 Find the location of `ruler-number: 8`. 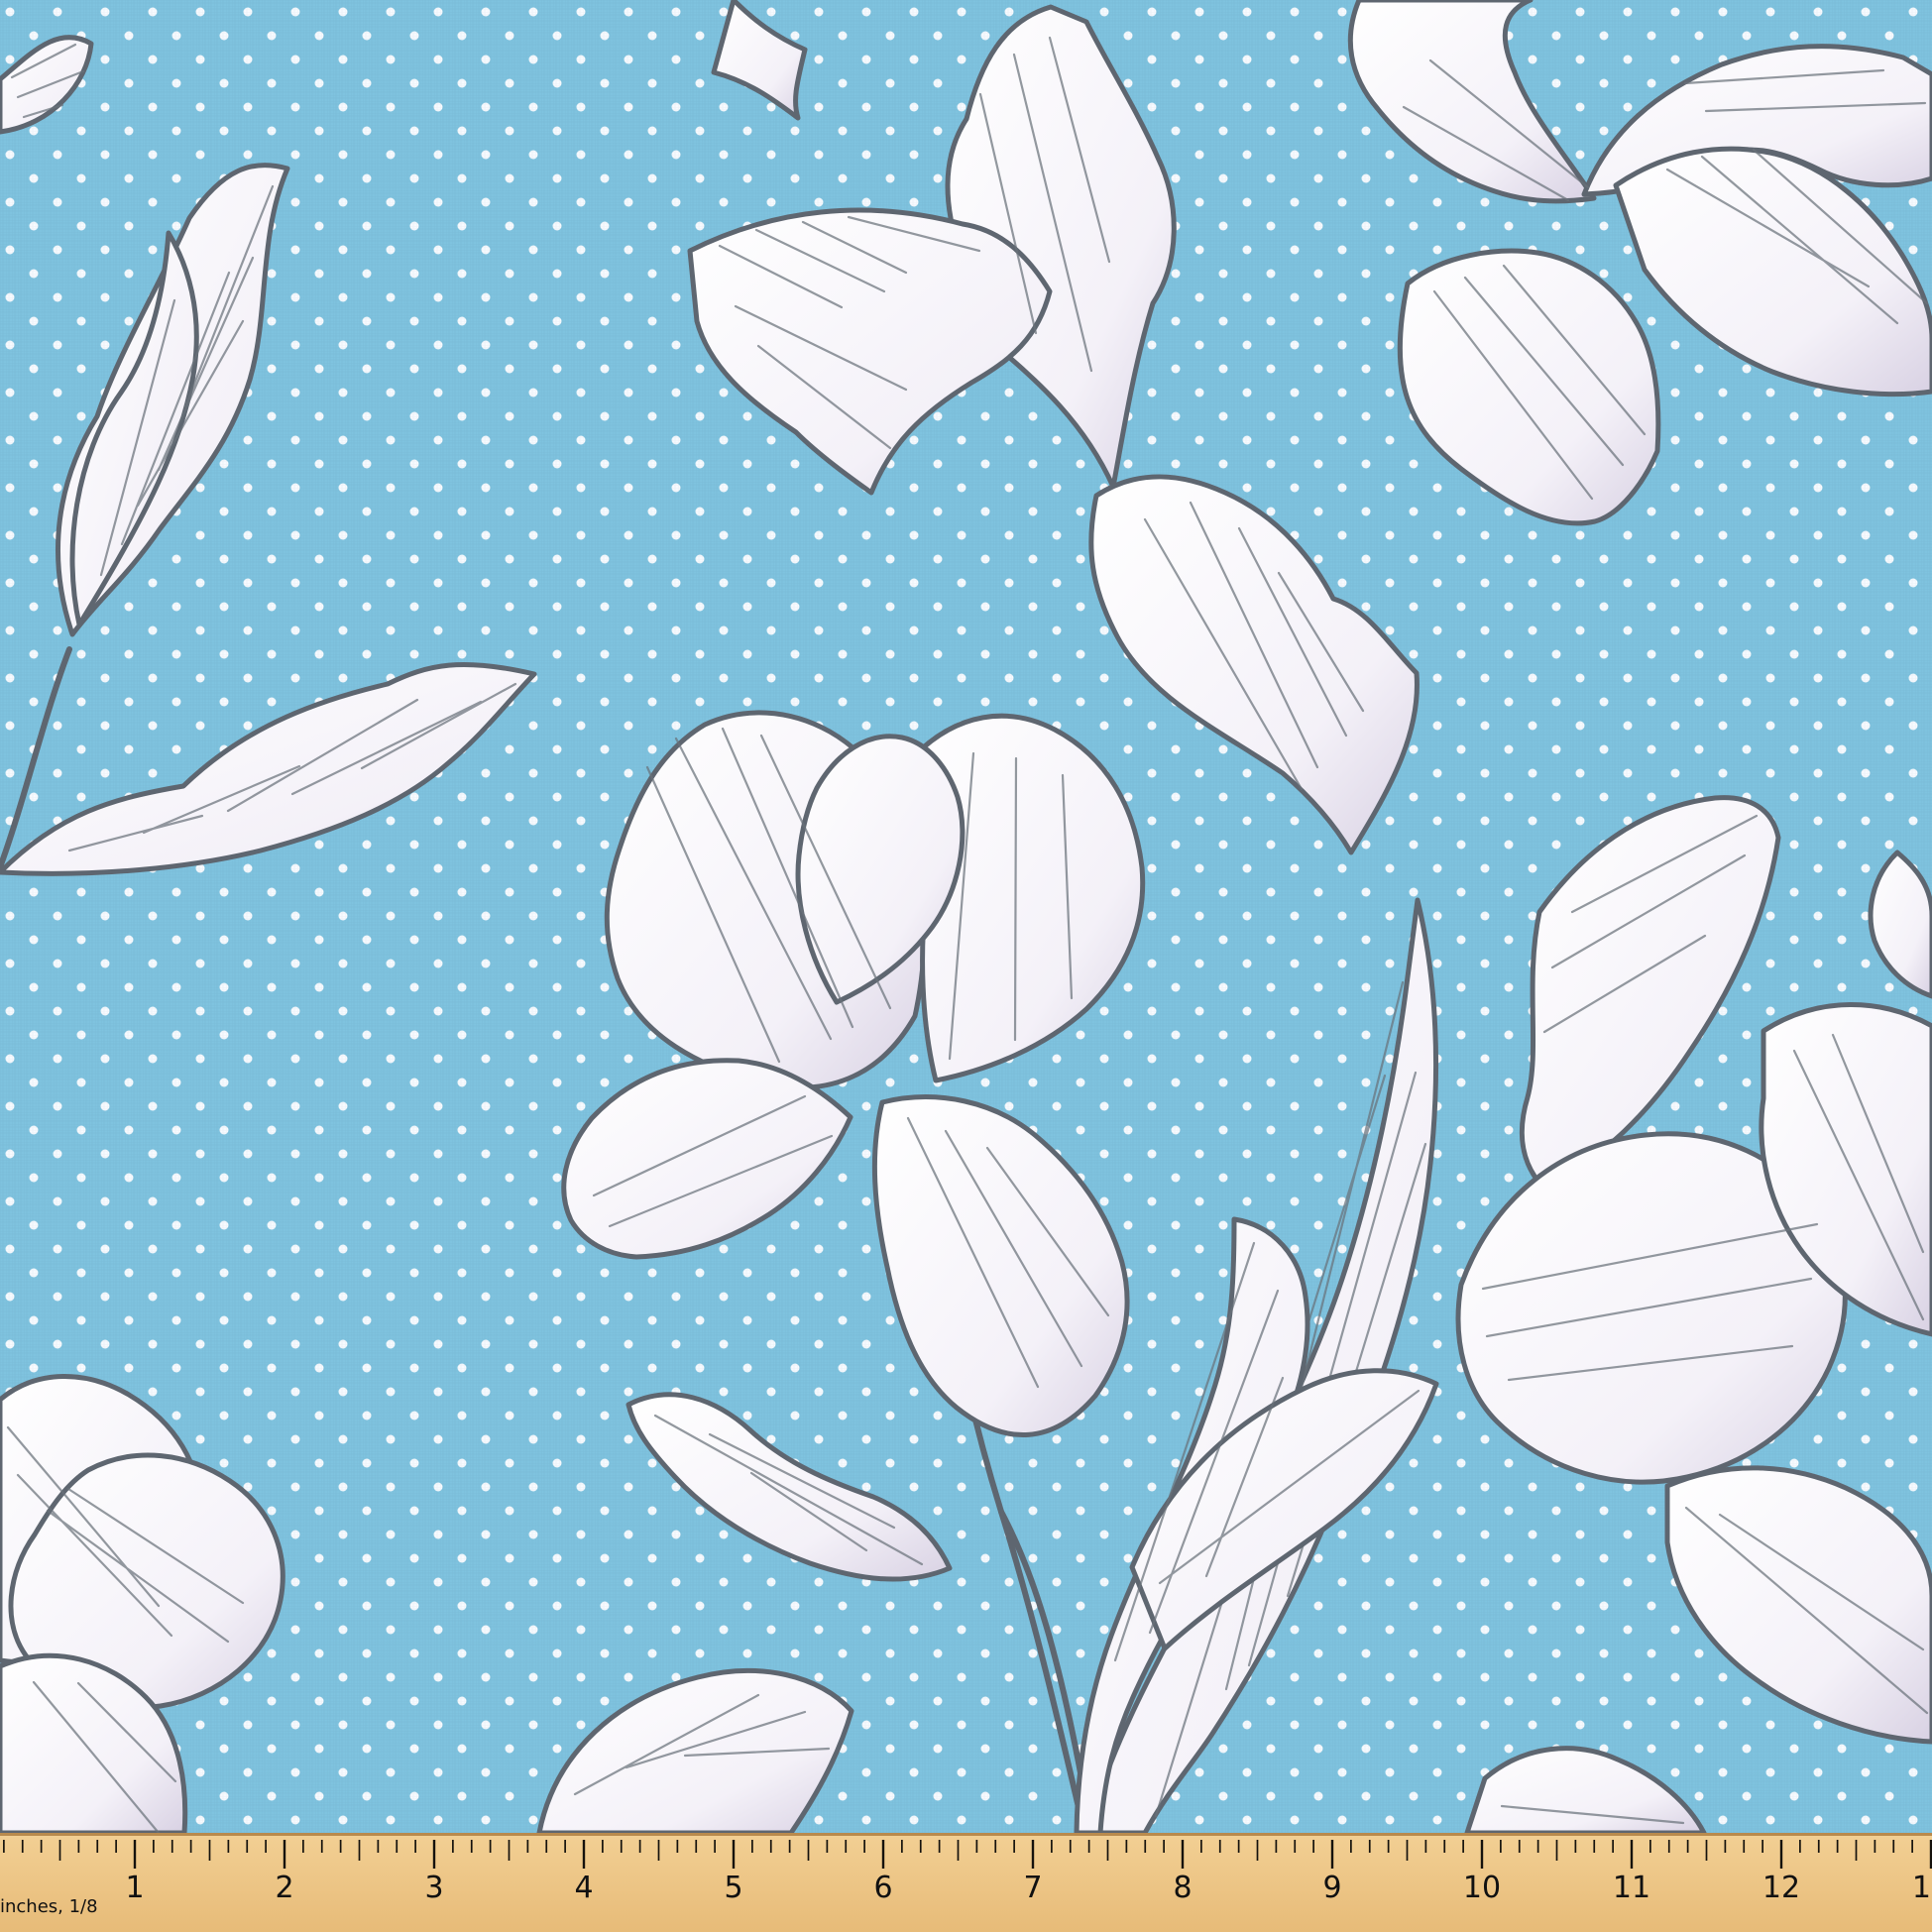

ruler-number: 8 is located at coordinates (1182, 1888).